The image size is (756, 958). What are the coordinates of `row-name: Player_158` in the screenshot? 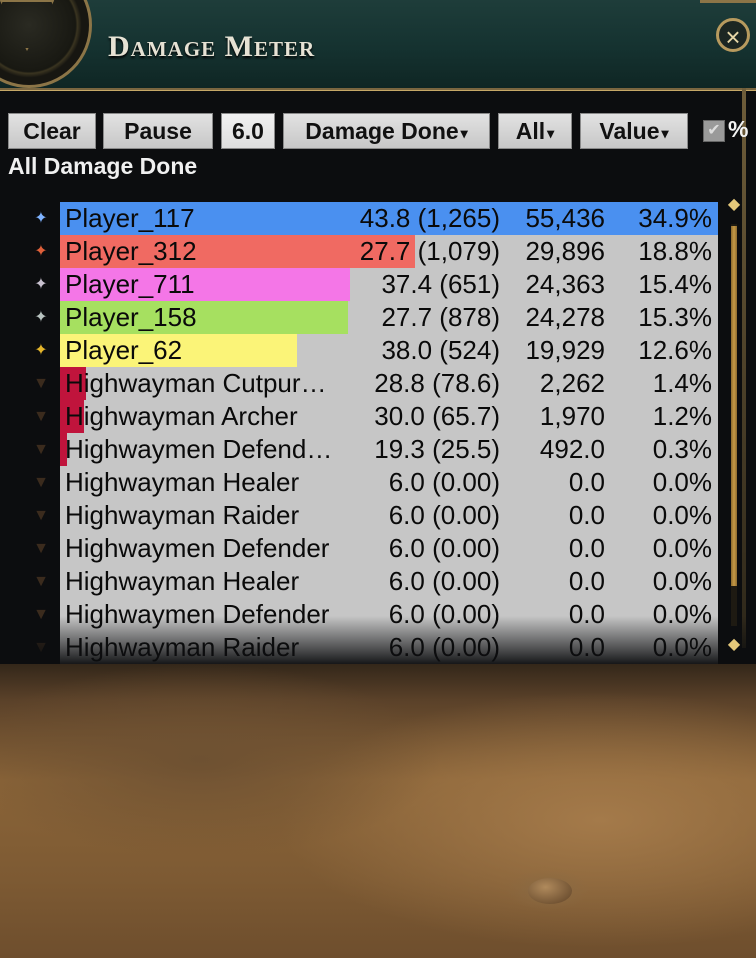 It's located at (131, 317).